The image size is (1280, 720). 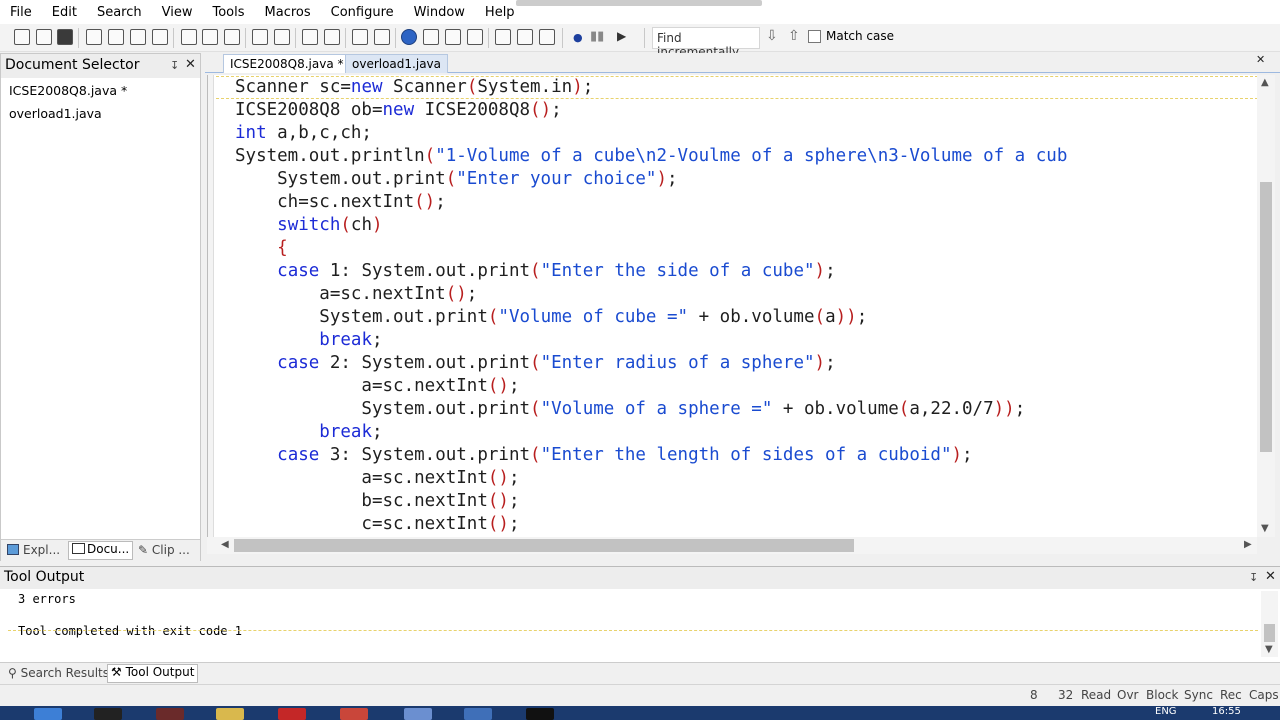 What do you see at coordinates (1260, 59) in the screenshot?
I see `editor-close-icon: ✕` at bounding box center [1260, 59].